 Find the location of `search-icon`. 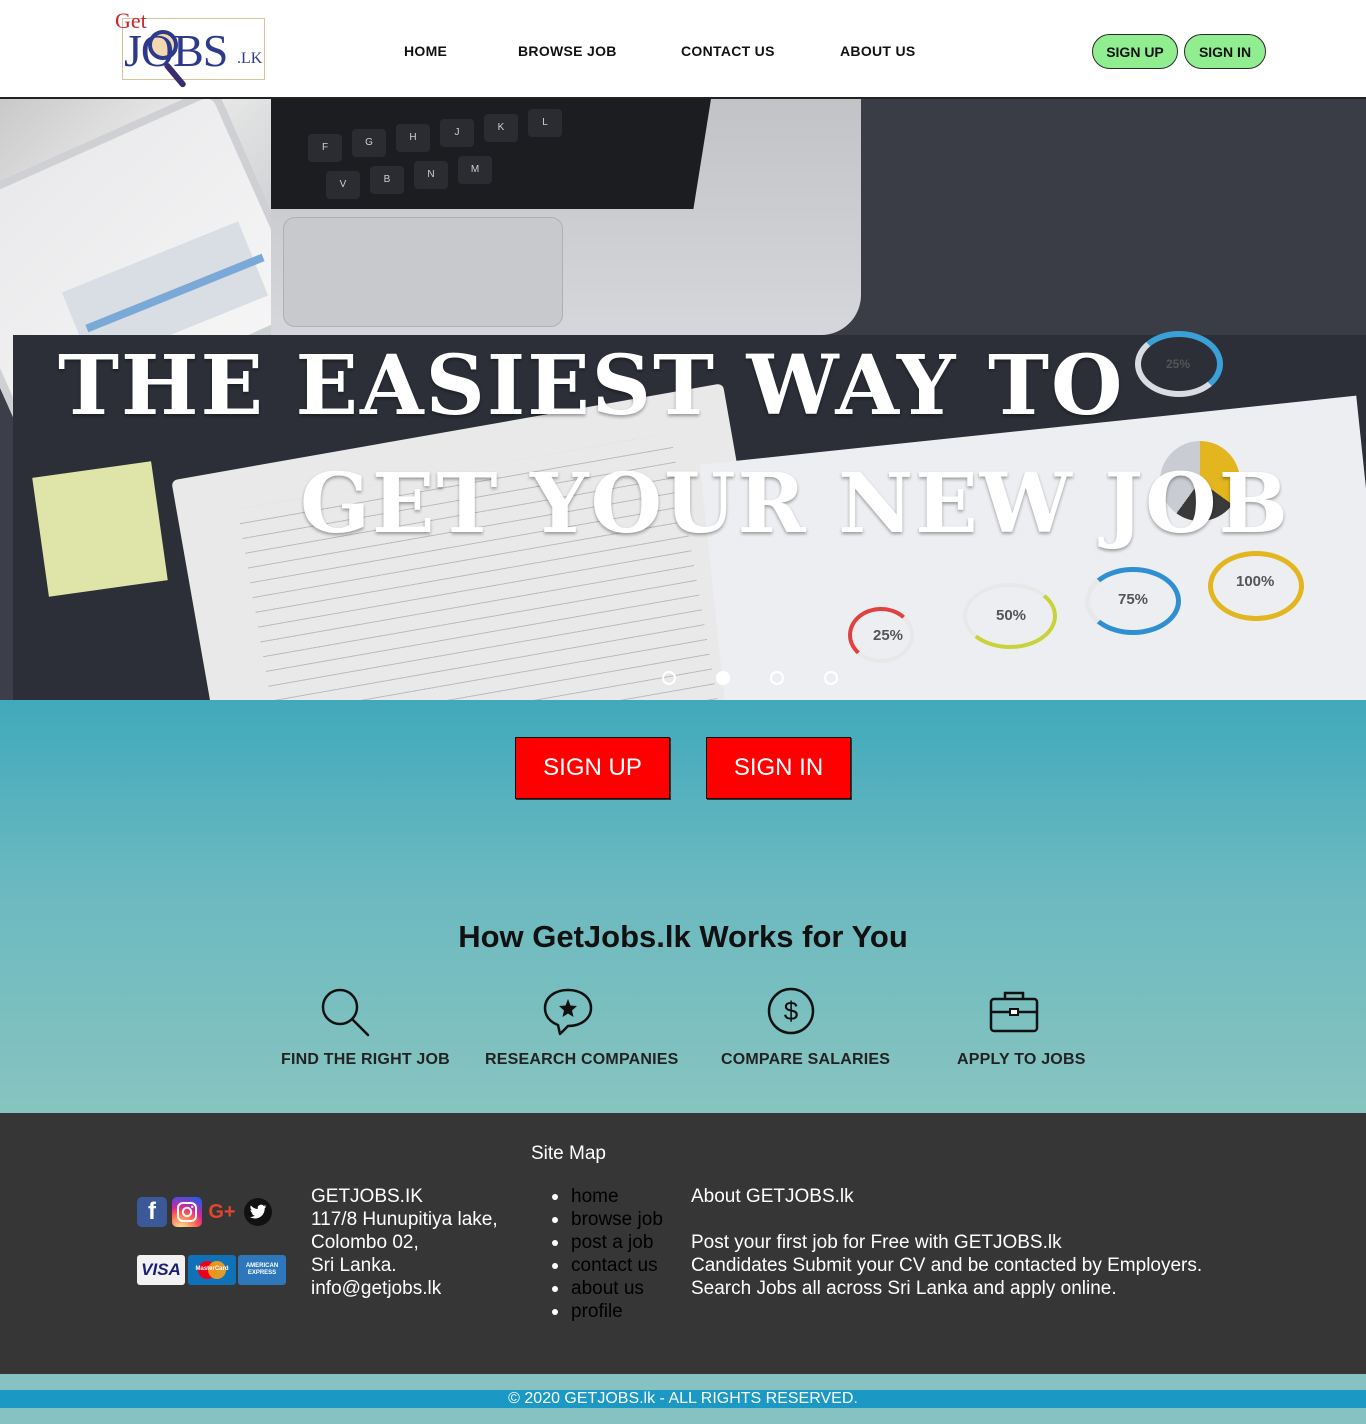

search-icon is located at coordinates (345, 1012).